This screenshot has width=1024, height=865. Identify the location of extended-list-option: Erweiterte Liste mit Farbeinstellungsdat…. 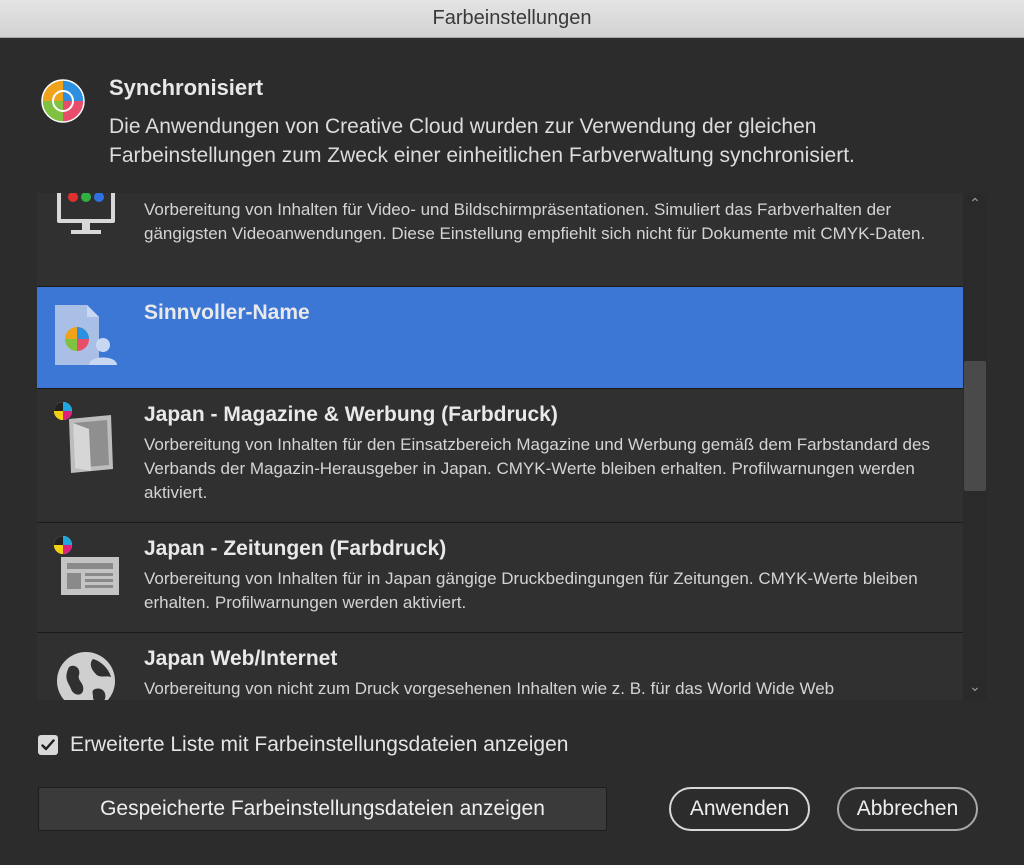
(303, 745).